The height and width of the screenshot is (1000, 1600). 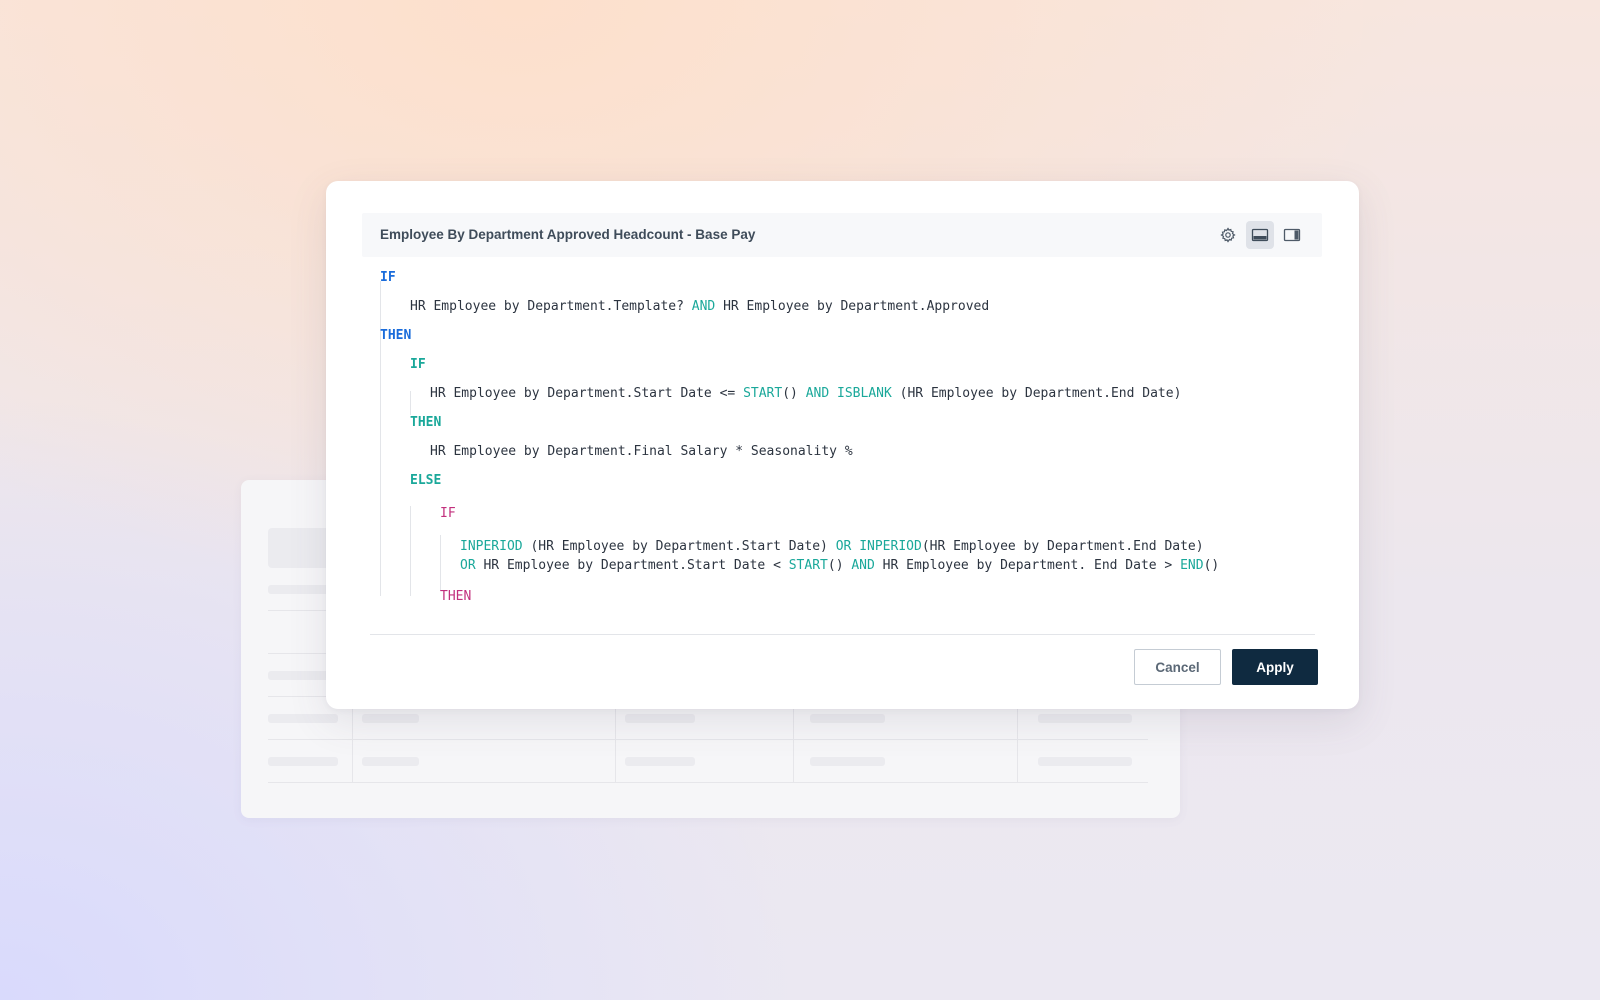 I want to click on code-text: HR Employee by Department.Start Date <, so click(x=632, y=565).